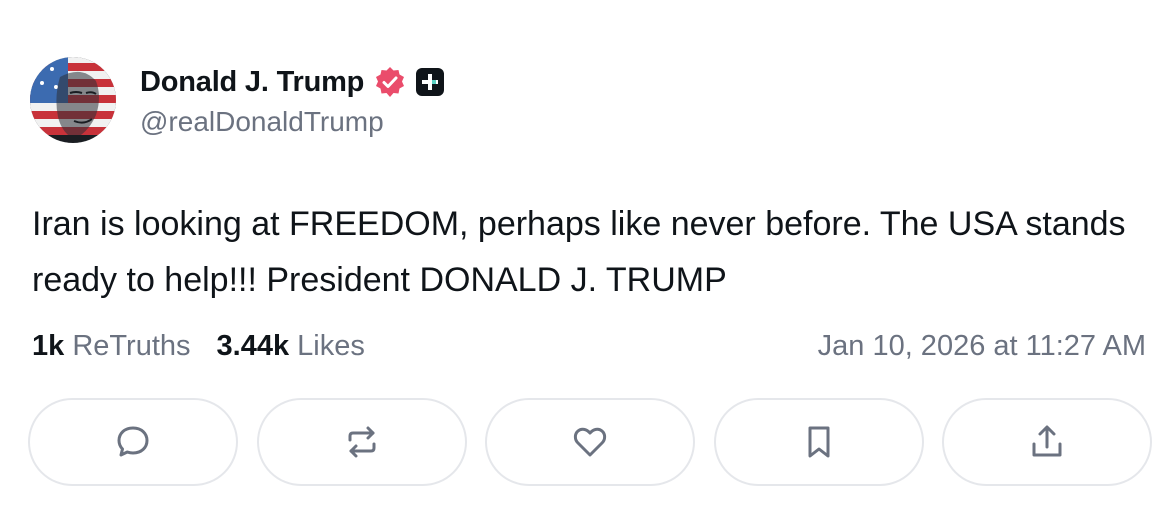 The image size is (1174, 522). I want to click on heart-icon, so click(590, 442).